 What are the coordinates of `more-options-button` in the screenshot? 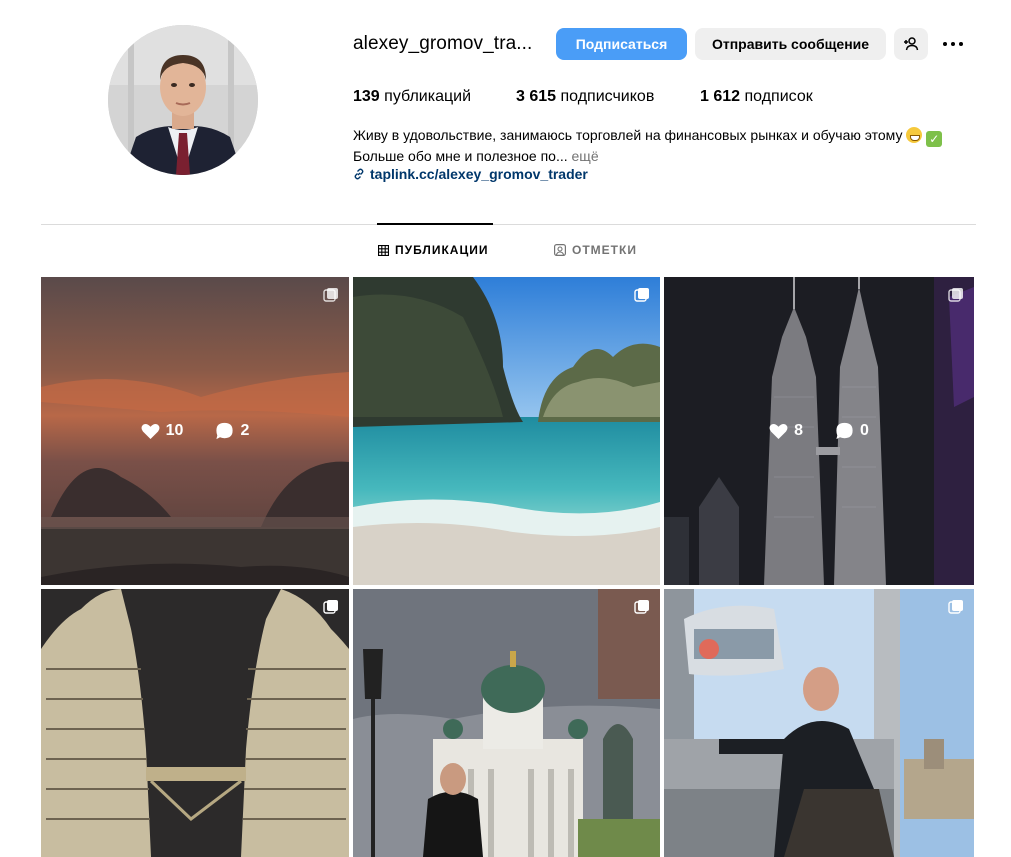 It's located at (953, 44).